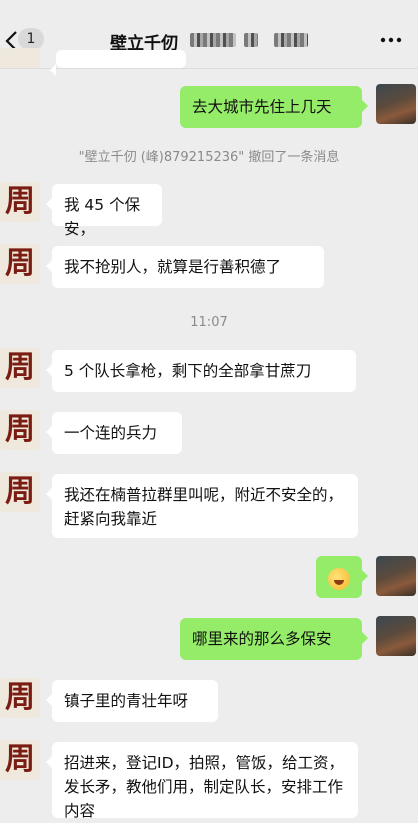 This screenshot has height=823, width=418. Describe the element at coordinates (114, 433) in the screenshot. I see `message-bubble: 一个连的兵力` at that location.